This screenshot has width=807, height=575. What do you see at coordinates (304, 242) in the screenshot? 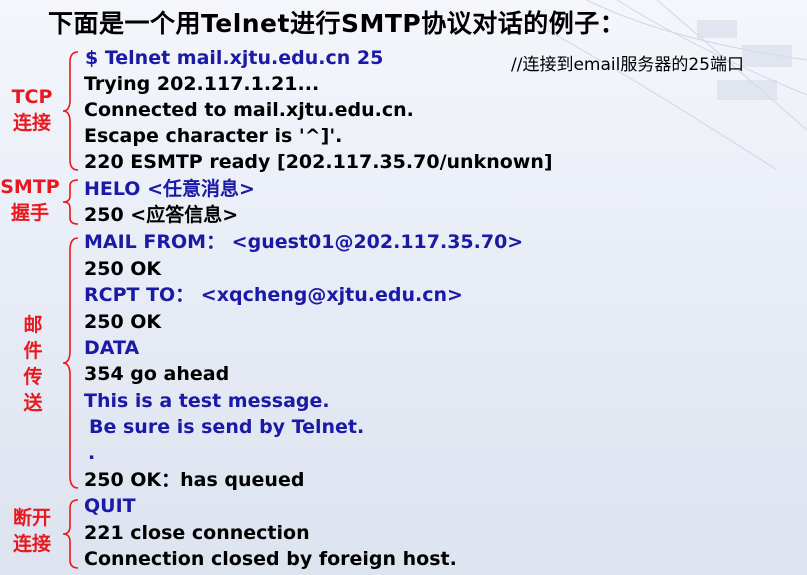
I see `transcript-line-mail-from: MAIL FROM： <guest01@202.117.35.70>` at bounding box center [304, 242].